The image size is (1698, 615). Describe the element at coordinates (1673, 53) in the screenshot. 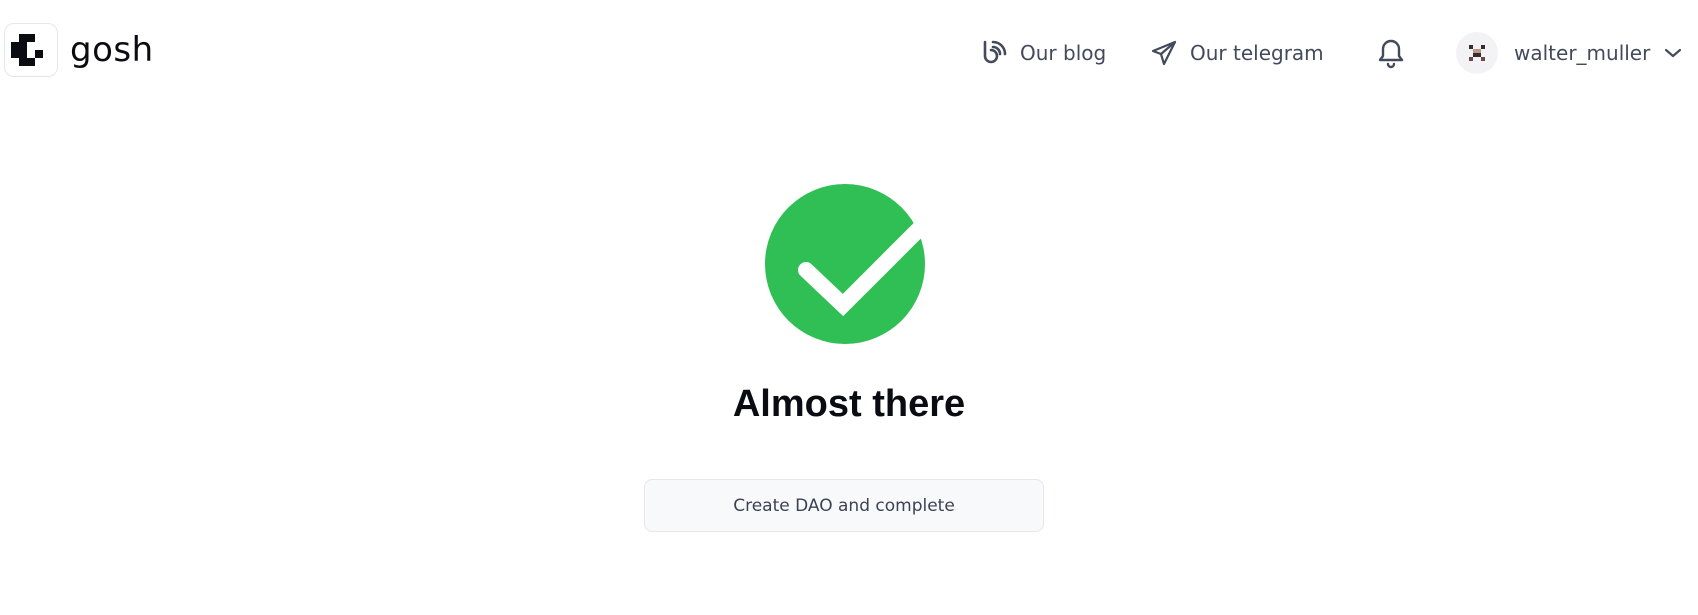

I see `chevron-down-icon` at that location.